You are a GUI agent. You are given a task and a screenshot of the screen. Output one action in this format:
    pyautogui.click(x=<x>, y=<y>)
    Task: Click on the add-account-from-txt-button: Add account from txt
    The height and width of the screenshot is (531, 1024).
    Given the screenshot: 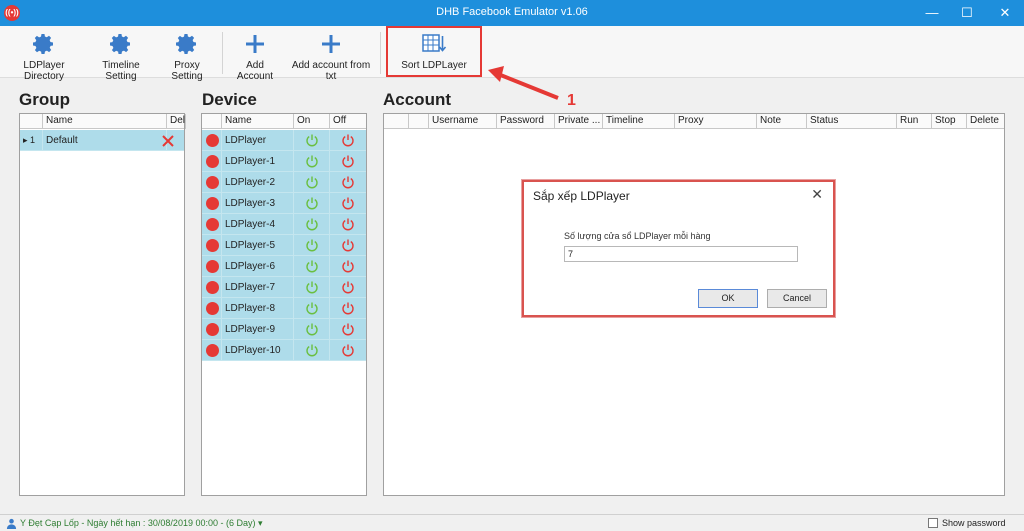 What is the action you would take?
    pyautogui.click(x=331, y=57)
    